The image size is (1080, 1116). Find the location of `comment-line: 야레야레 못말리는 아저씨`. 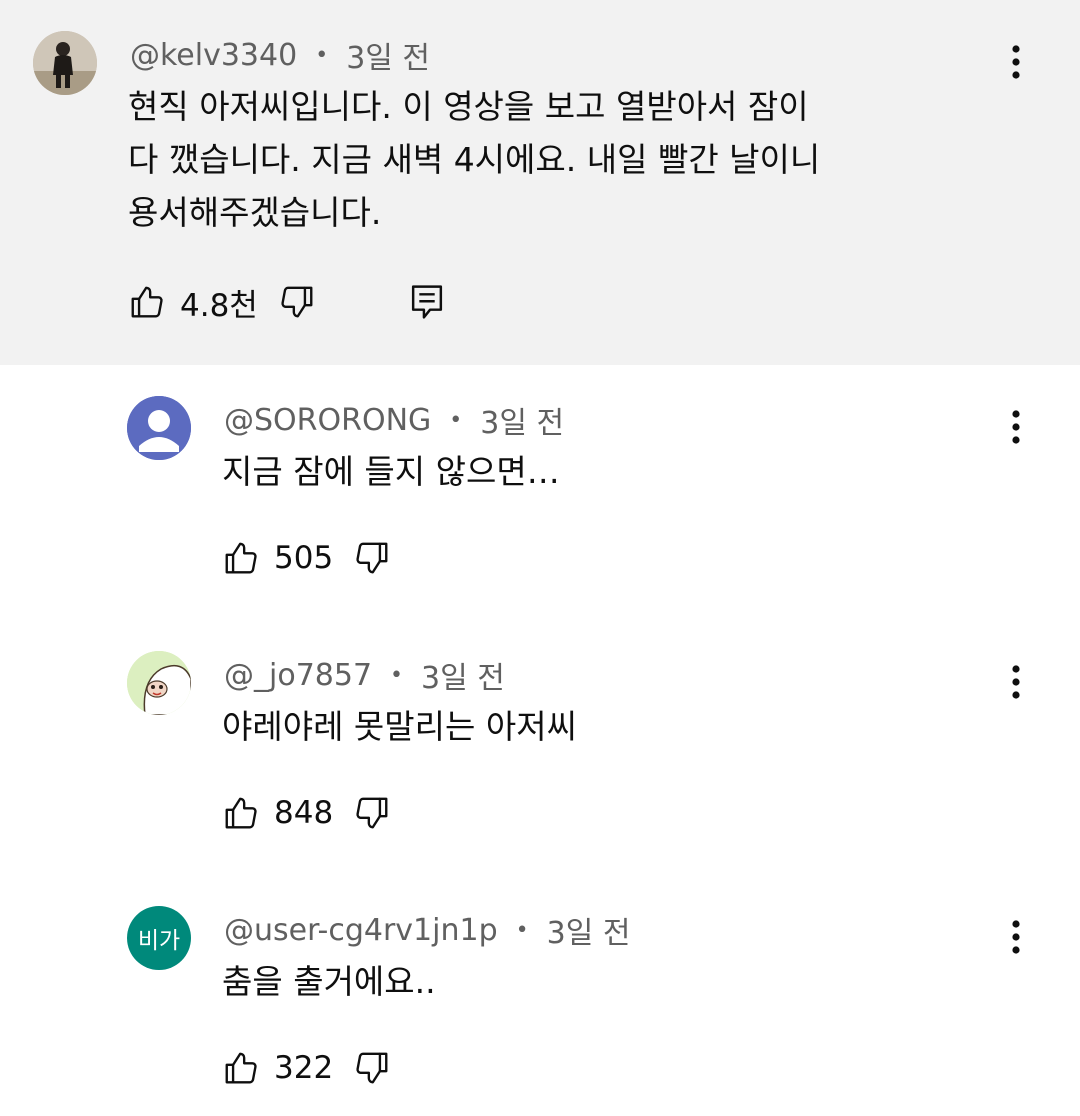

comment-line: 야레야레 못말리는 아저씨 is located at coordinates (399, 726).